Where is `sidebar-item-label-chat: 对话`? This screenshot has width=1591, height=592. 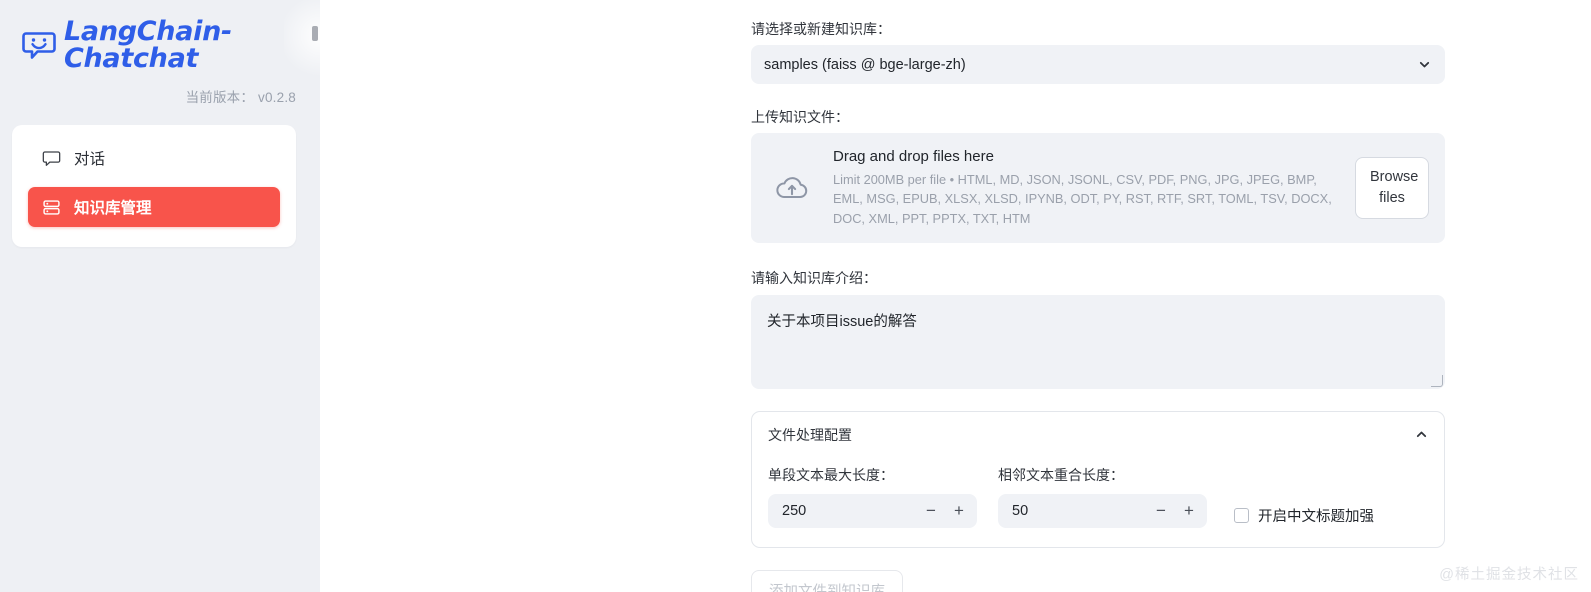 sidebar-item-label-chat: 对话 is located at coordinates (90, 159).